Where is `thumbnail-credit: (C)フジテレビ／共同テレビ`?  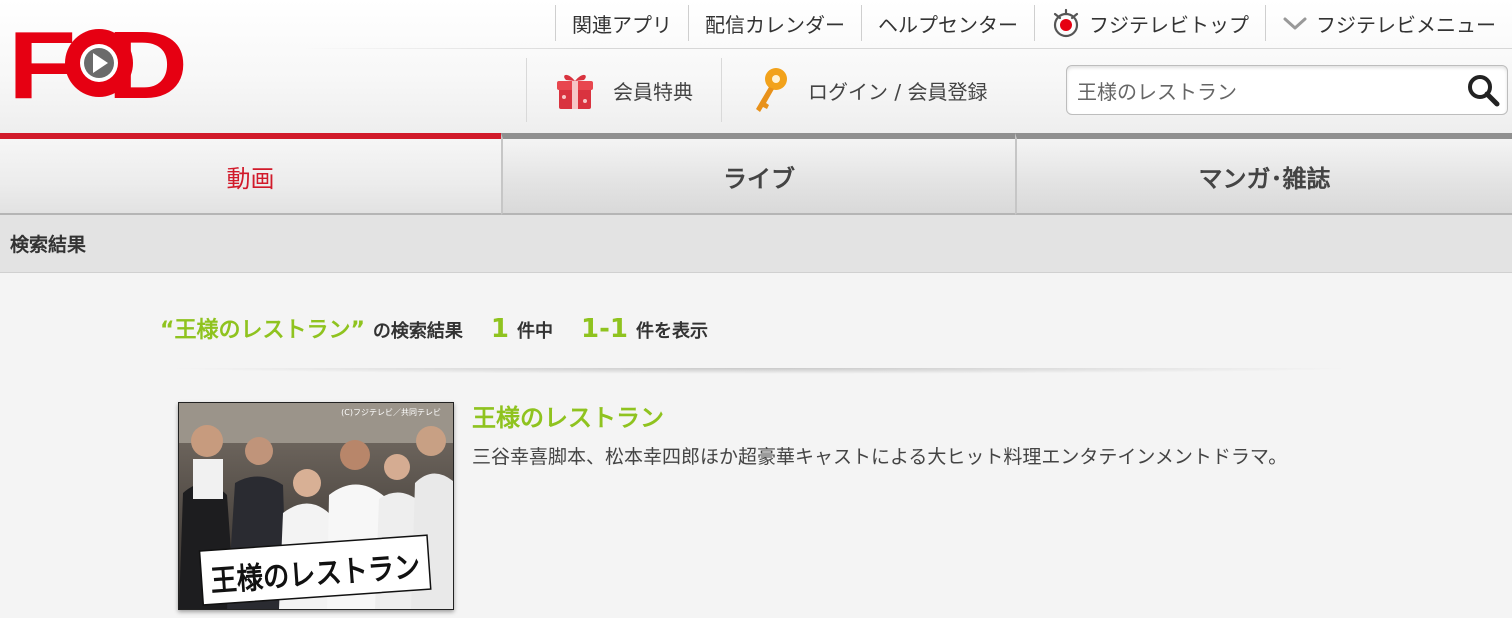 thumbnail-credit: (C)フジテレビ／共同テレビ is located at coordinates (391, 412).